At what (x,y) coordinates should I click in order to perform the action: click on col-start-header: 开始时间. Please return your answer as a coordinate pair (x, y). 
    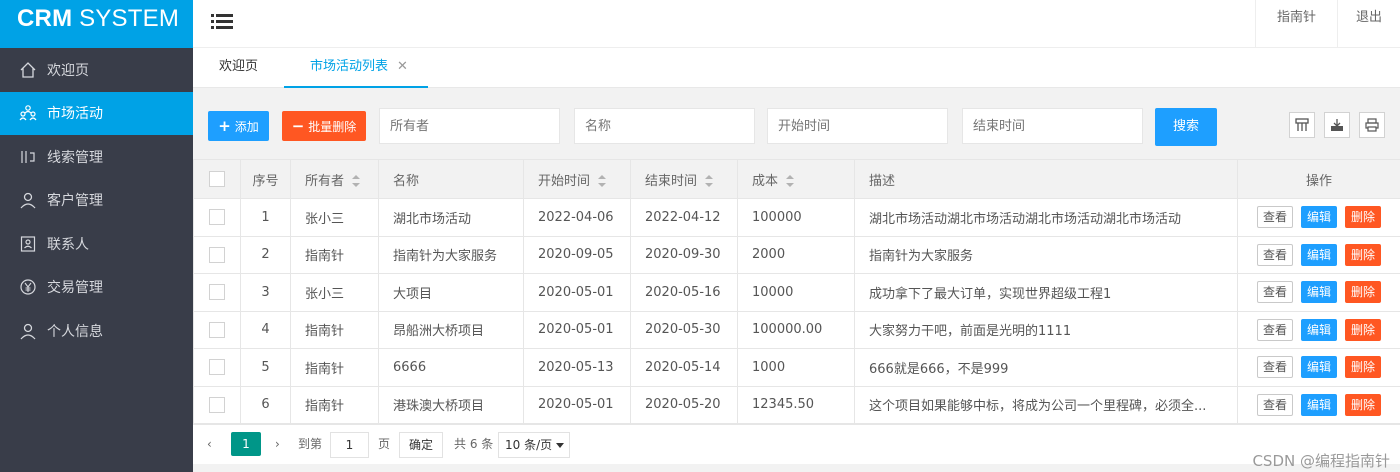
    Looking at the image, I should click on (577, 179).